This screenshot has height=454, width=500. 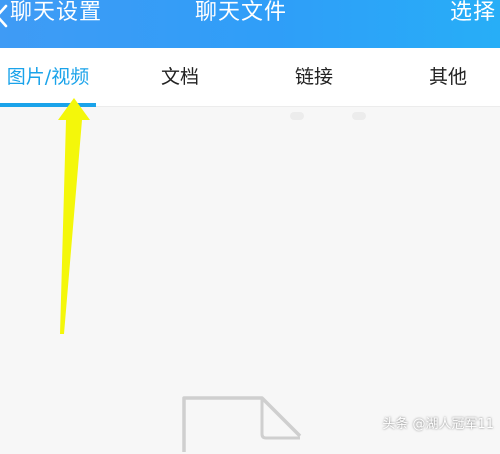 I want to click on arrow-up-icon, so click(x=74, y=216).